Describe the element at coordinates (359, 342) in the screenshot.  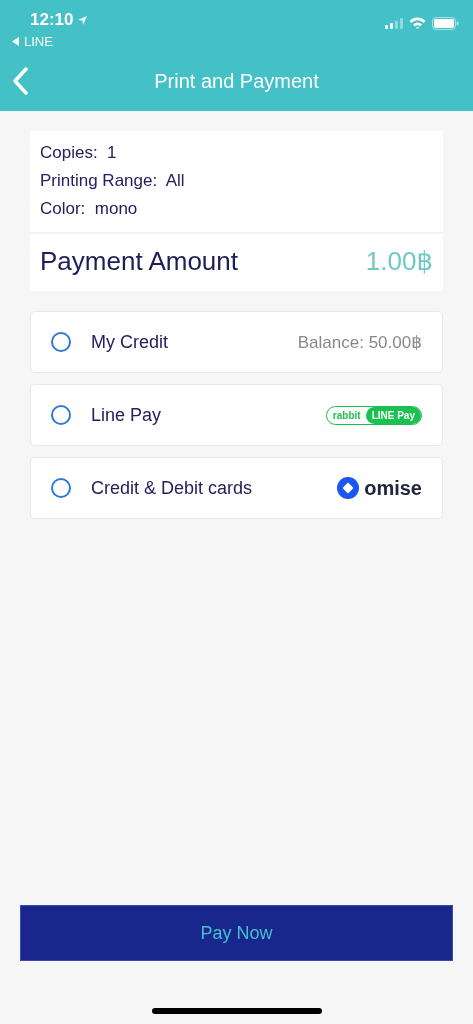
I see `balance-text: Balance: 50.00฿` at that location.